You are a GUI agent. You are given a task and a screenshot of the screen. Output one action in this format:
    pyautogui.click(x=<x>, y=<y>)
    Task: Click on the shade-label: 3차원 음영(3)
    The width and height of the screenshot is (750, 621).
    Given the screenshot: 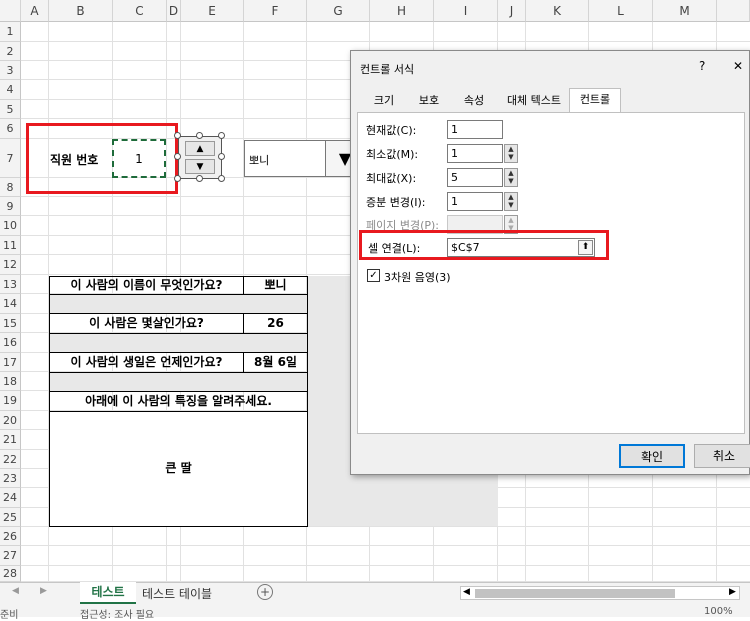 What is the action you would take?
    pyautogui.click(x=417, y=277)
    